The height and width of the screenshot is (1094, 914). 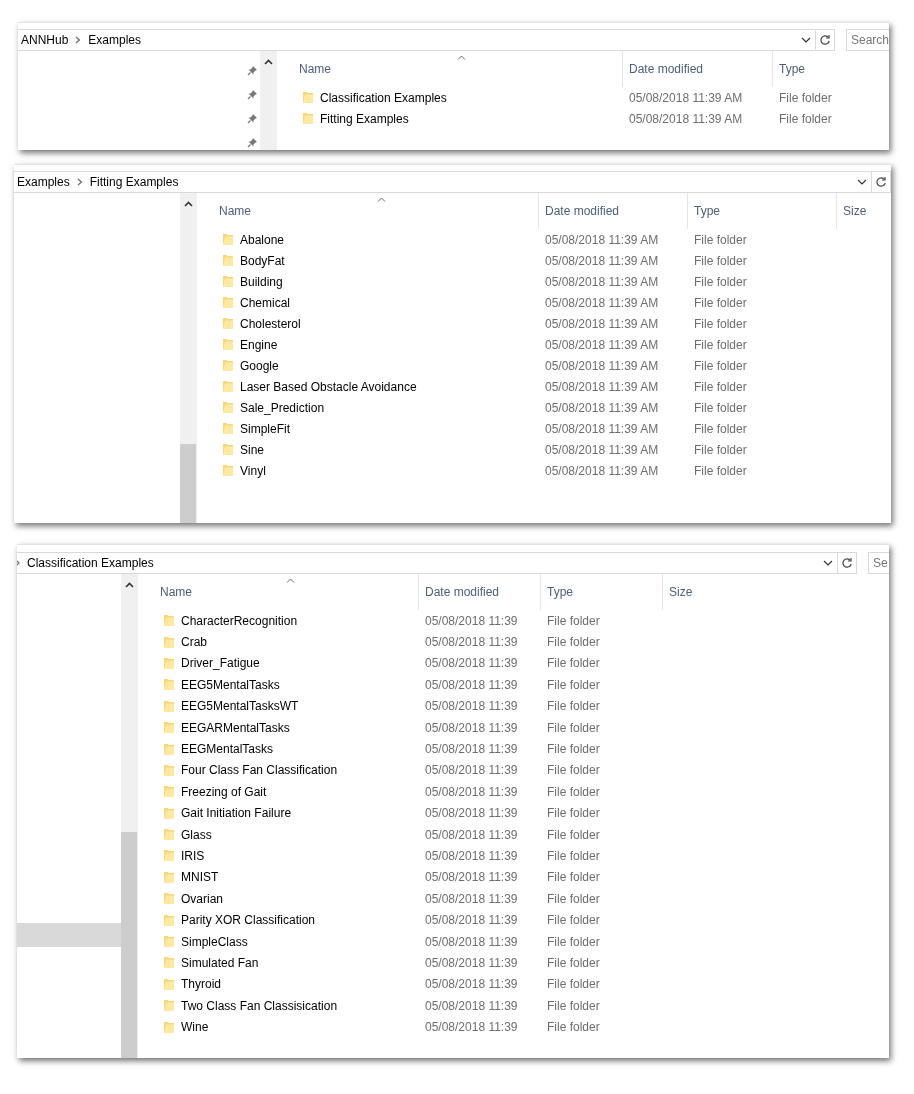 I want to click on file-name: Google, so click(x=259, y=365).